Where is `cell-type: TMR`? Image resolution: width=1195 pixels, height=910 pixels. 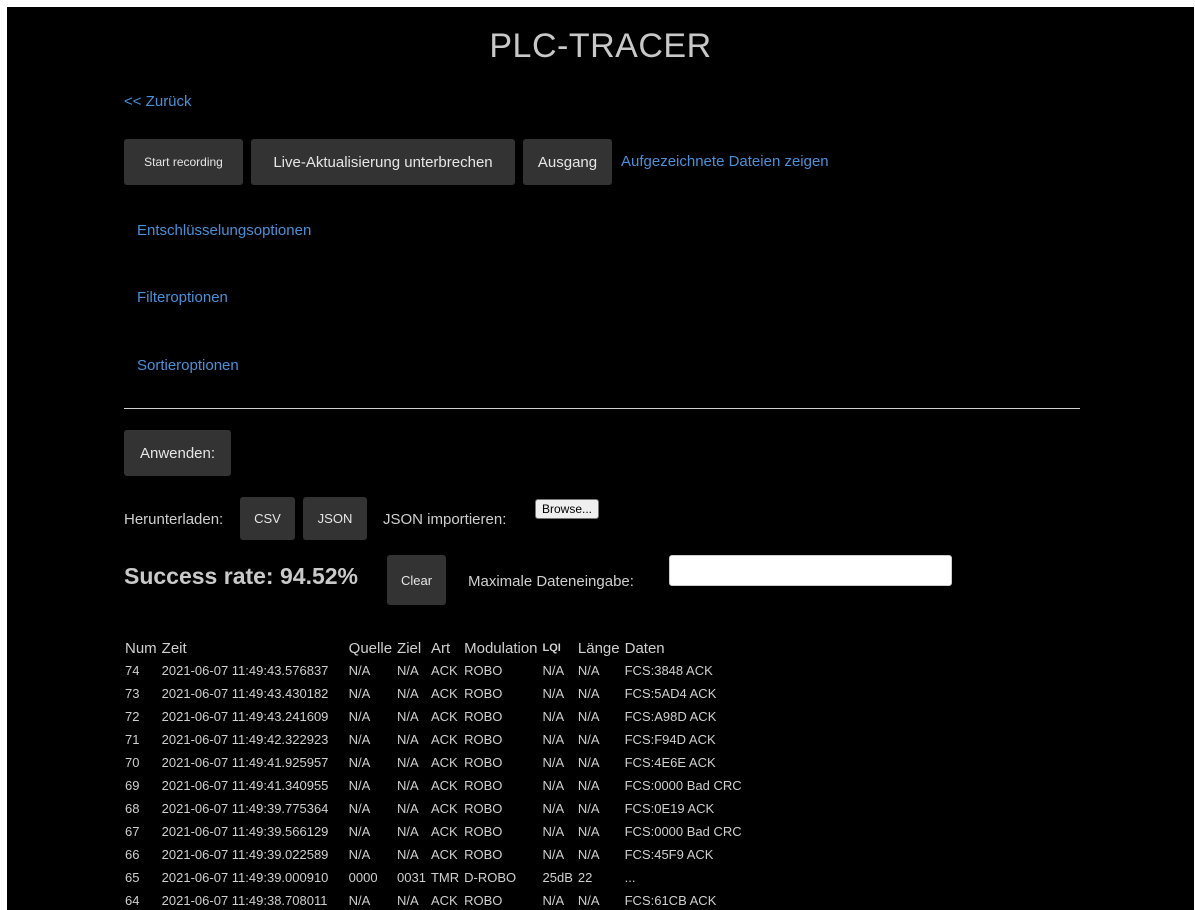 cell-type: TMR is located at coordinates (445, 877).